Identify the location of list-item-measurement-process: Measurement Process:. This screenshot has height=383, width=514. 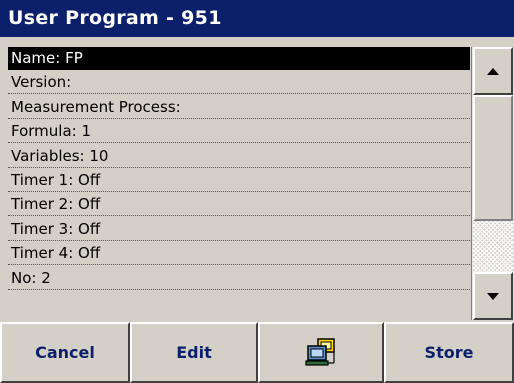
(239, 107).